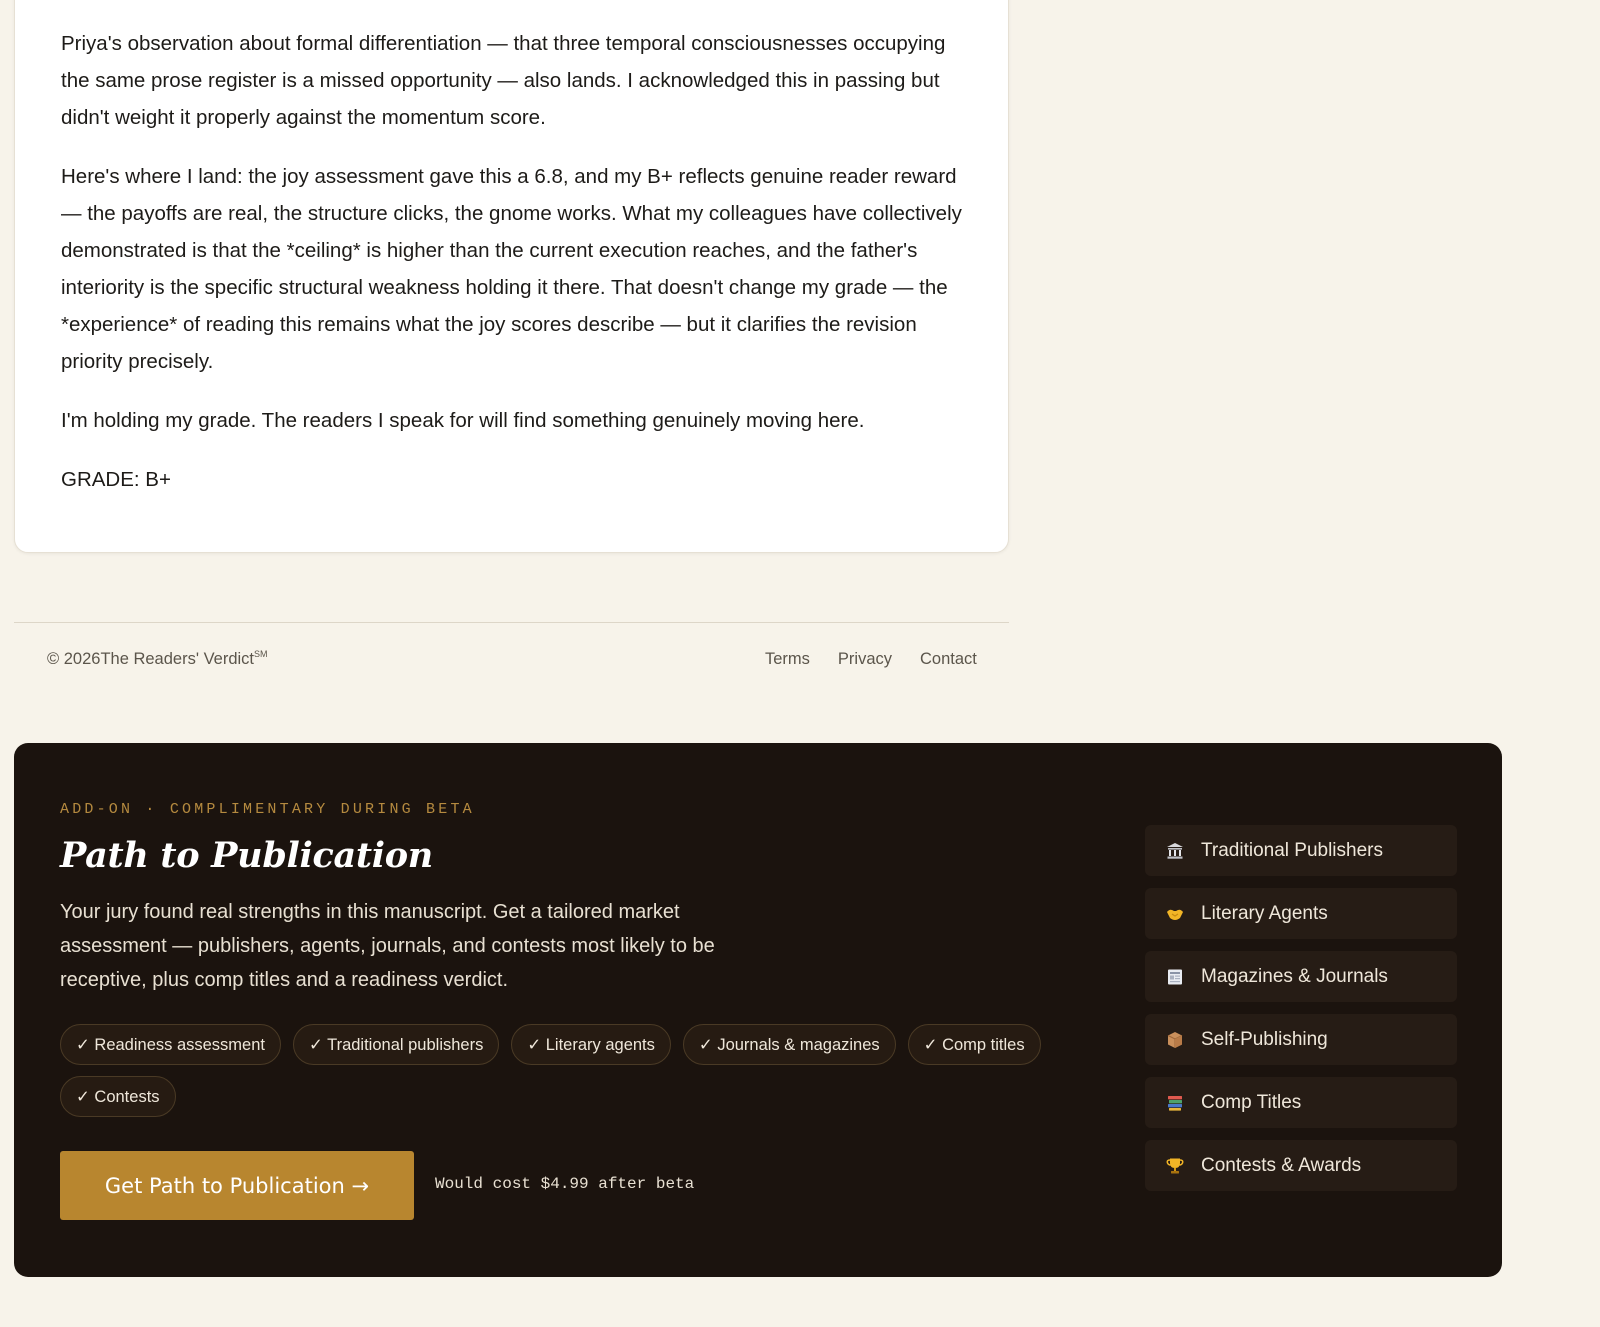 Image resolution: width=1600 pixels, height=1327 pixels. I want to click on addon-eyebrow: ADD-ON · COMPLIMENTARY DURING BETA, so click(267, 809).